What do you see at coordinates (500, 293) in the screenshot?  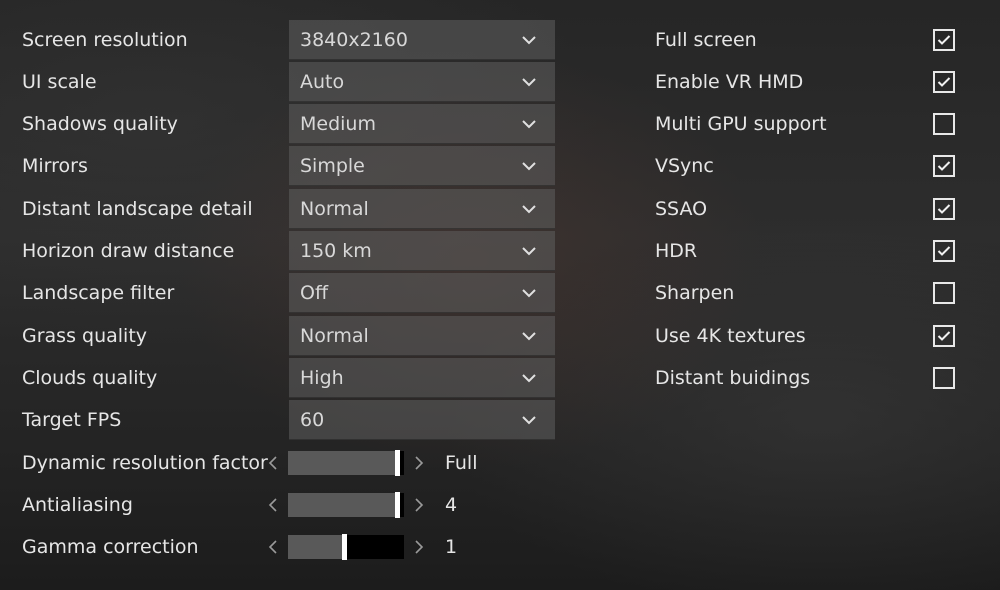 I see `checkbox-row: Sharpen` at bounding box center [500, 293].